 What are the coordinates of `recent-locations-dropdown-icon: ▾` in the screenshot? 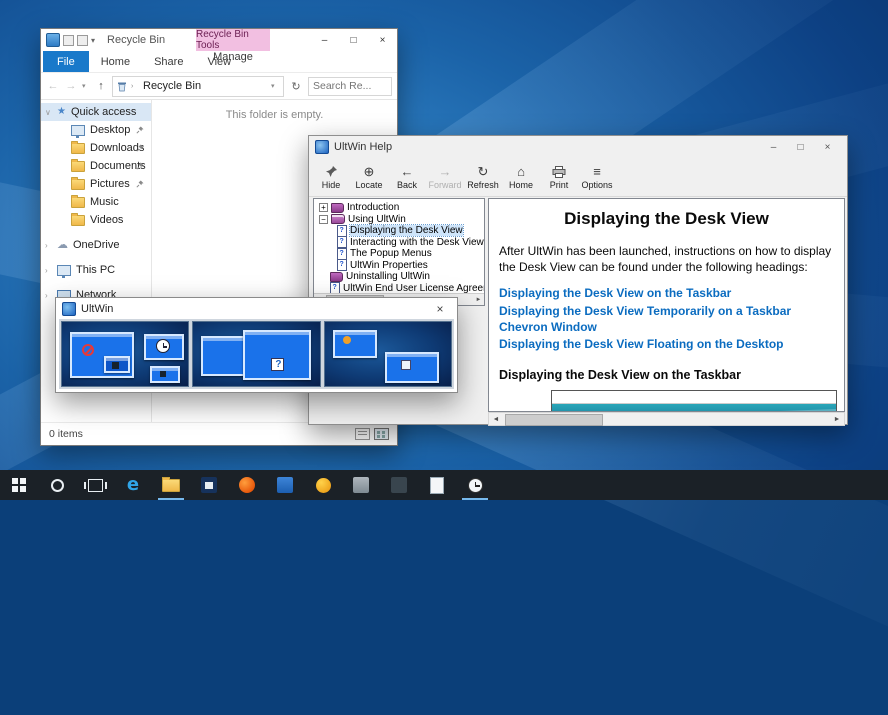 It's located at (86, 86).